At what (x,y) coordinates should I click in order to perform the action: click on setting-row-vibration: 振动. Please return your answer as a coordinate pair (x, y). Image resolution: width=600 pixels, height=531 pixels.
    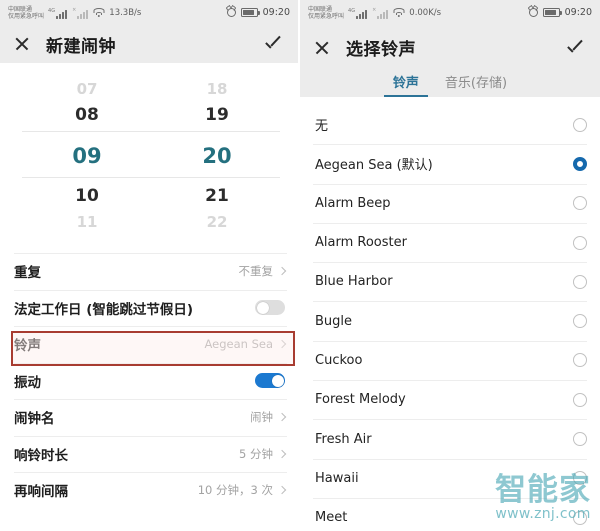
    Looking at the image, I should click on (149, 381).